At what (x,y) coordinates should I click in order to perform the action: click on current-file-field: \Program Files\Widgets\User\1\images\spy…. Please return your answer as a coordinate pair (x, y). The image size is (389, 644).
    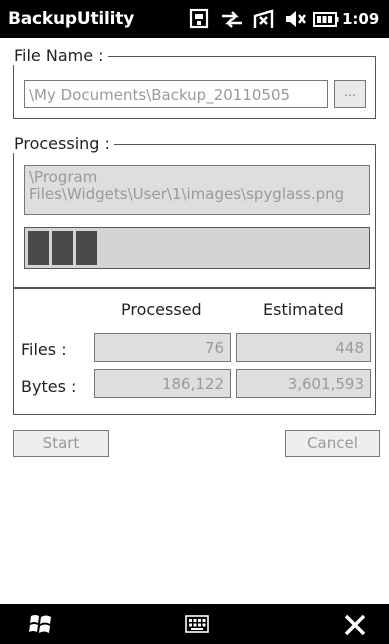
    Looking at the image, I should click on (197, 190).